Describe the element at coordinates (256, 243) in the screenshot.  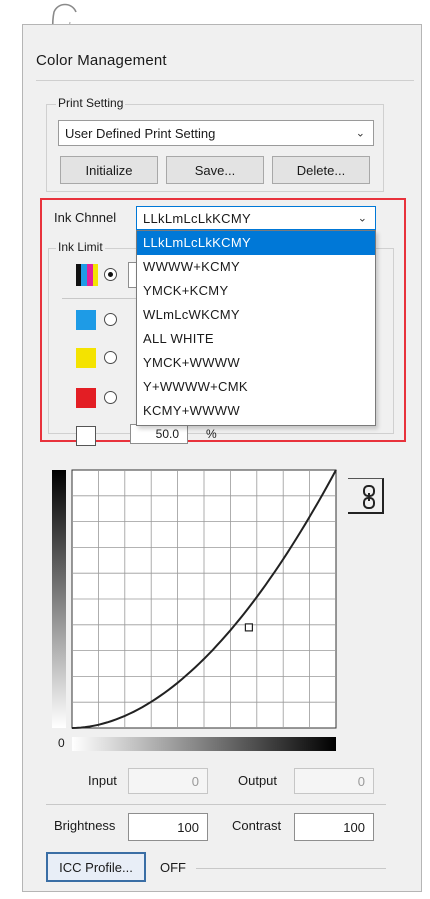
I see `ink-channel-option: LLkLmLcLkKCMY` at that location.